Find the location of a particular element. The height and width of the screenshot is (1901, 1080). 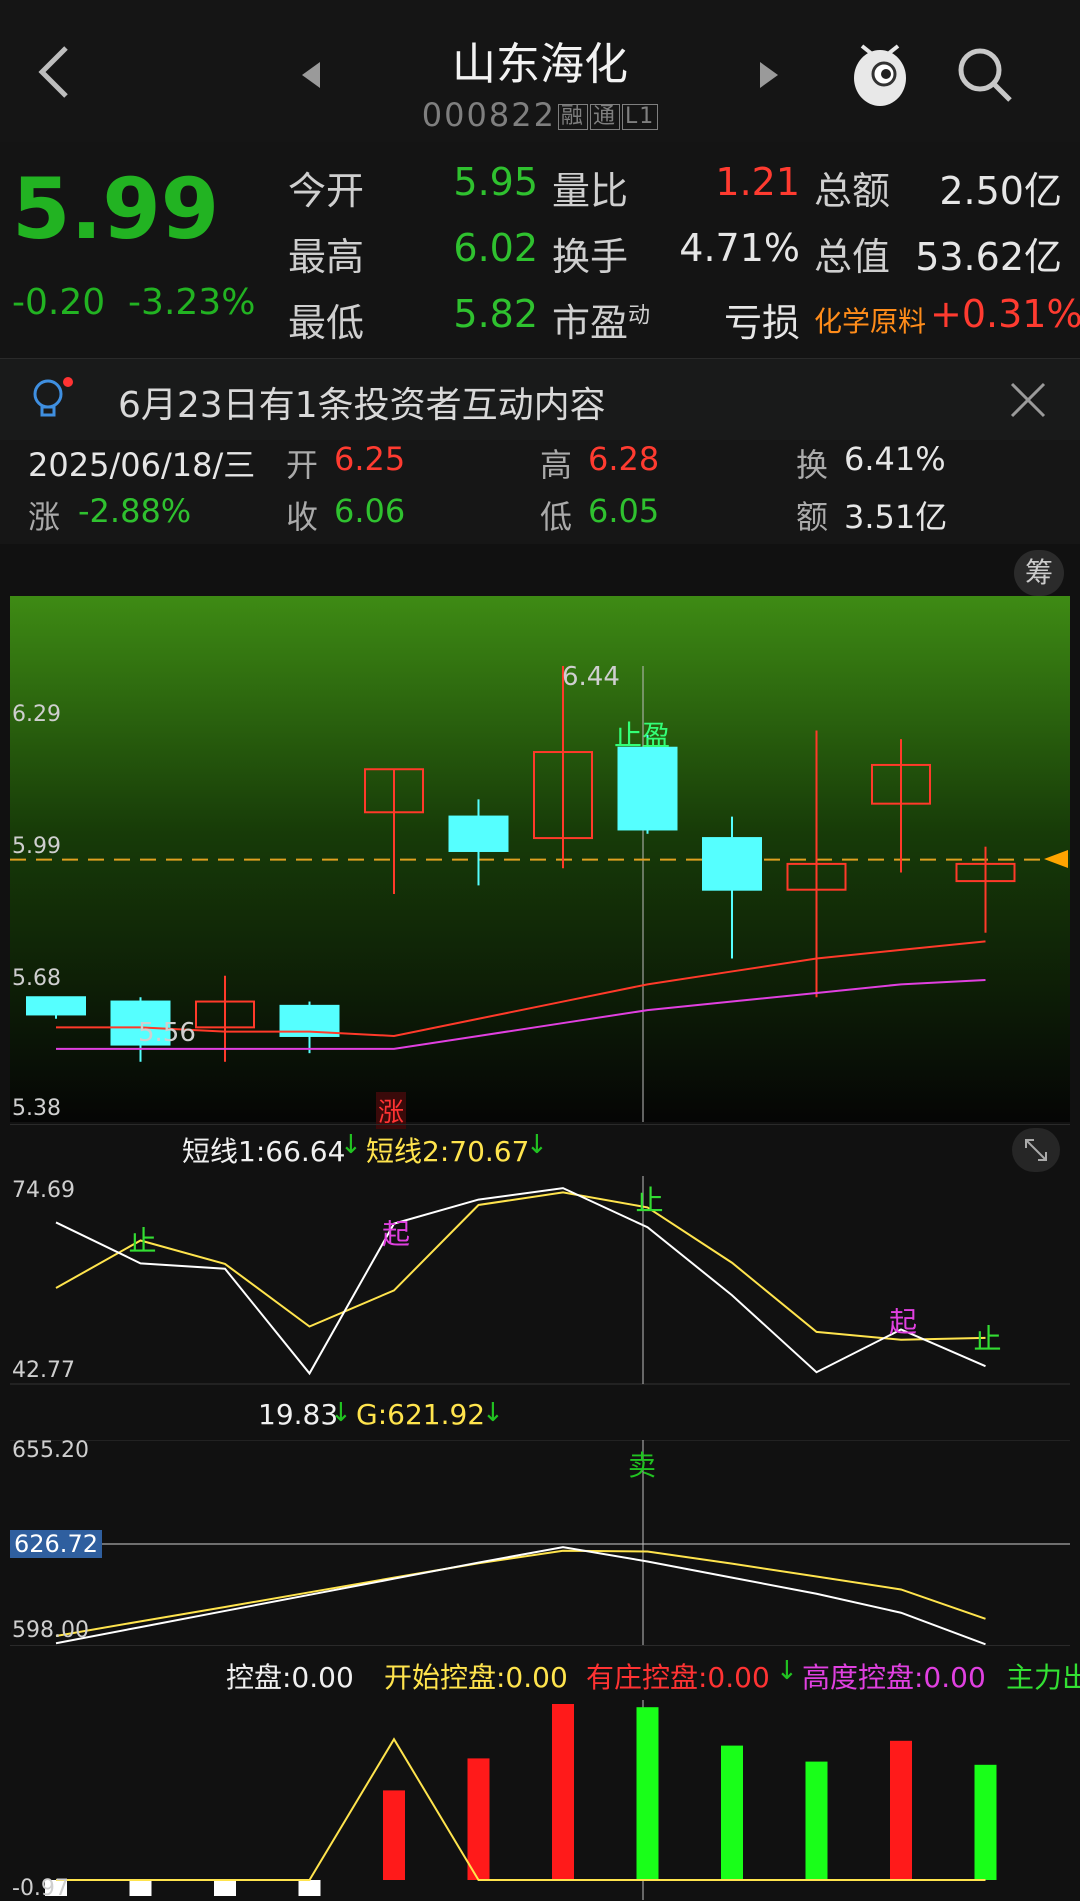

ohlc-close: 6.06 is located at coordinates (370, 511).